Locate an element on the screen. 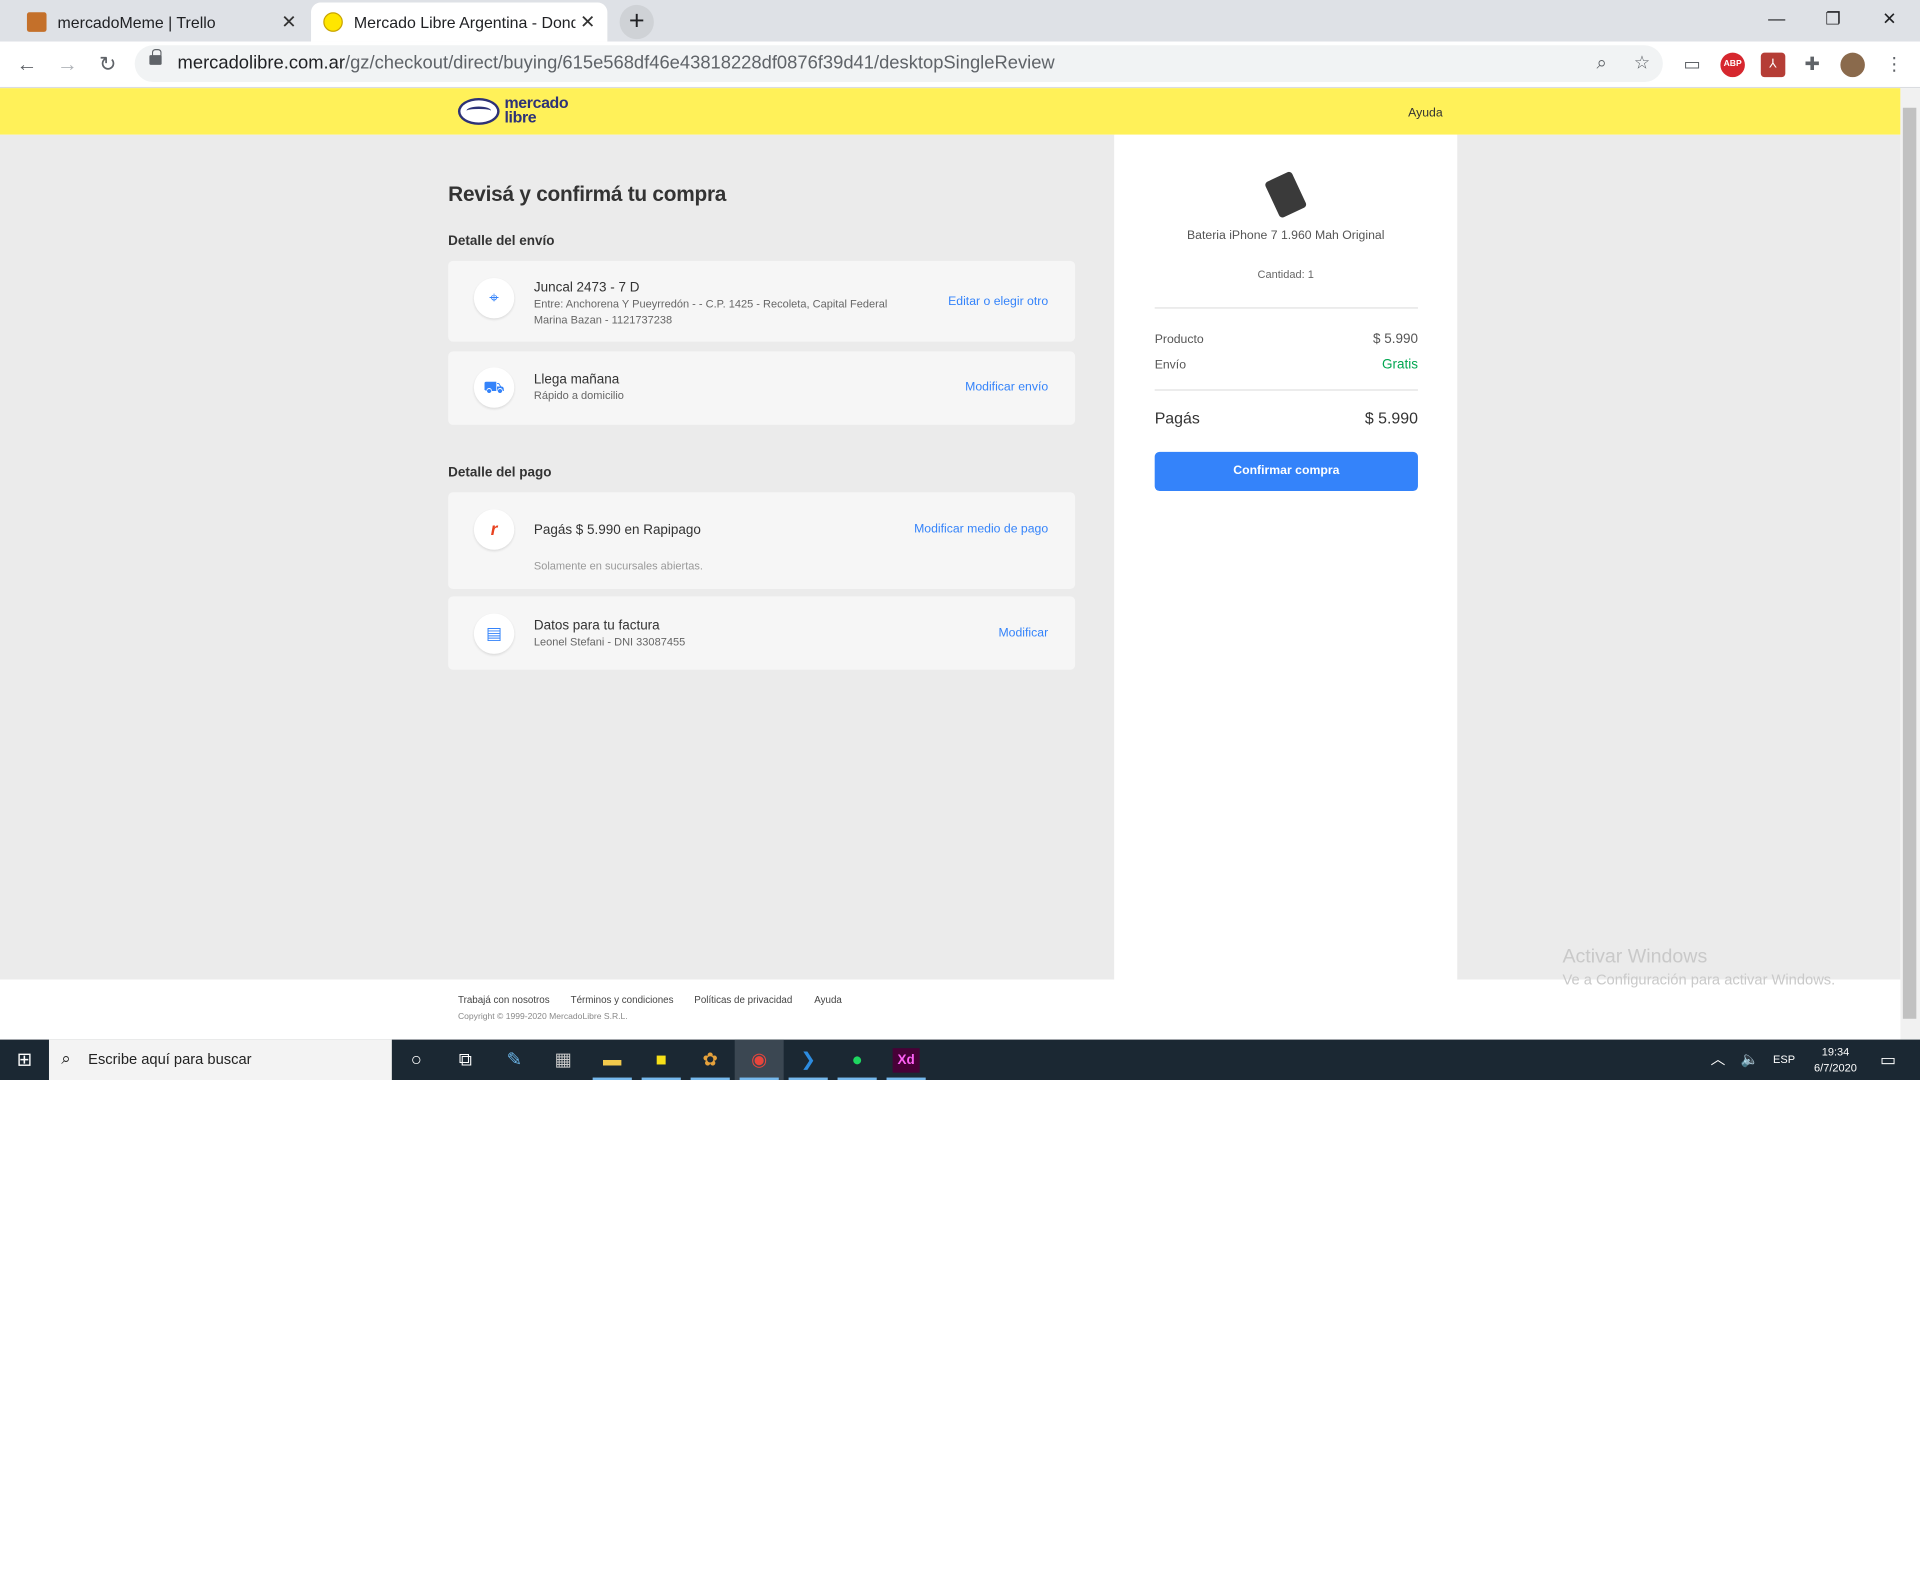 The height and width of the screenshot is (1596, 1920). spotify-icon: ● is located at coordinates (857, 1060).